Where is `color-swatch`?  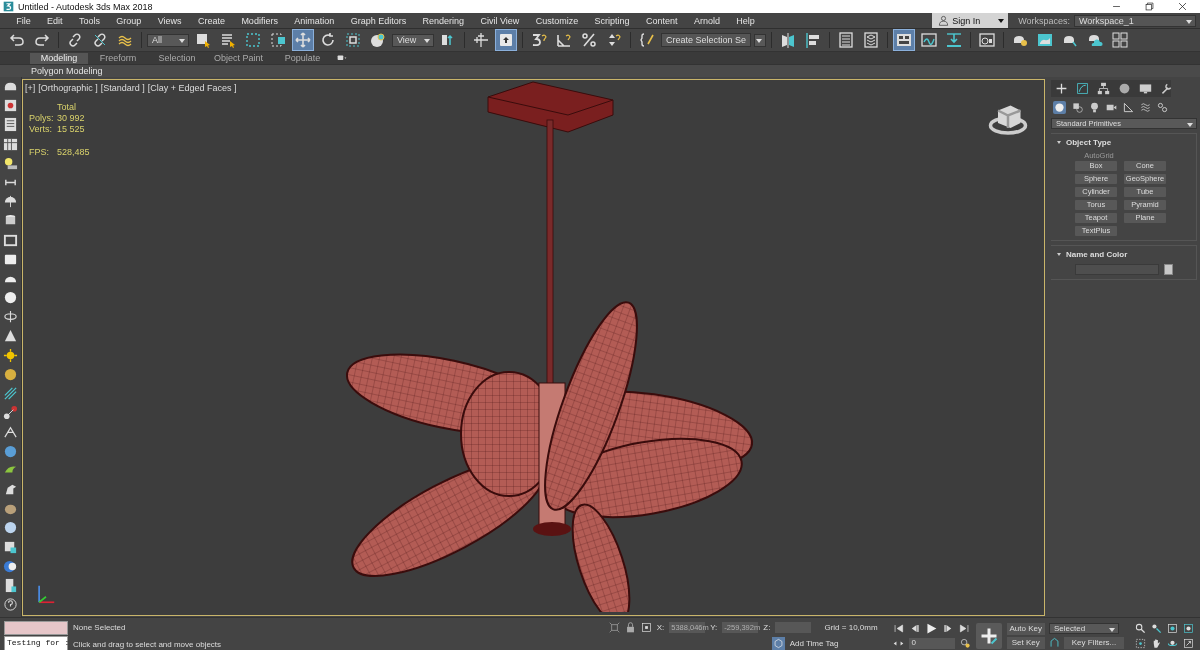
color-swatch is located at coordinates (1168, 269).